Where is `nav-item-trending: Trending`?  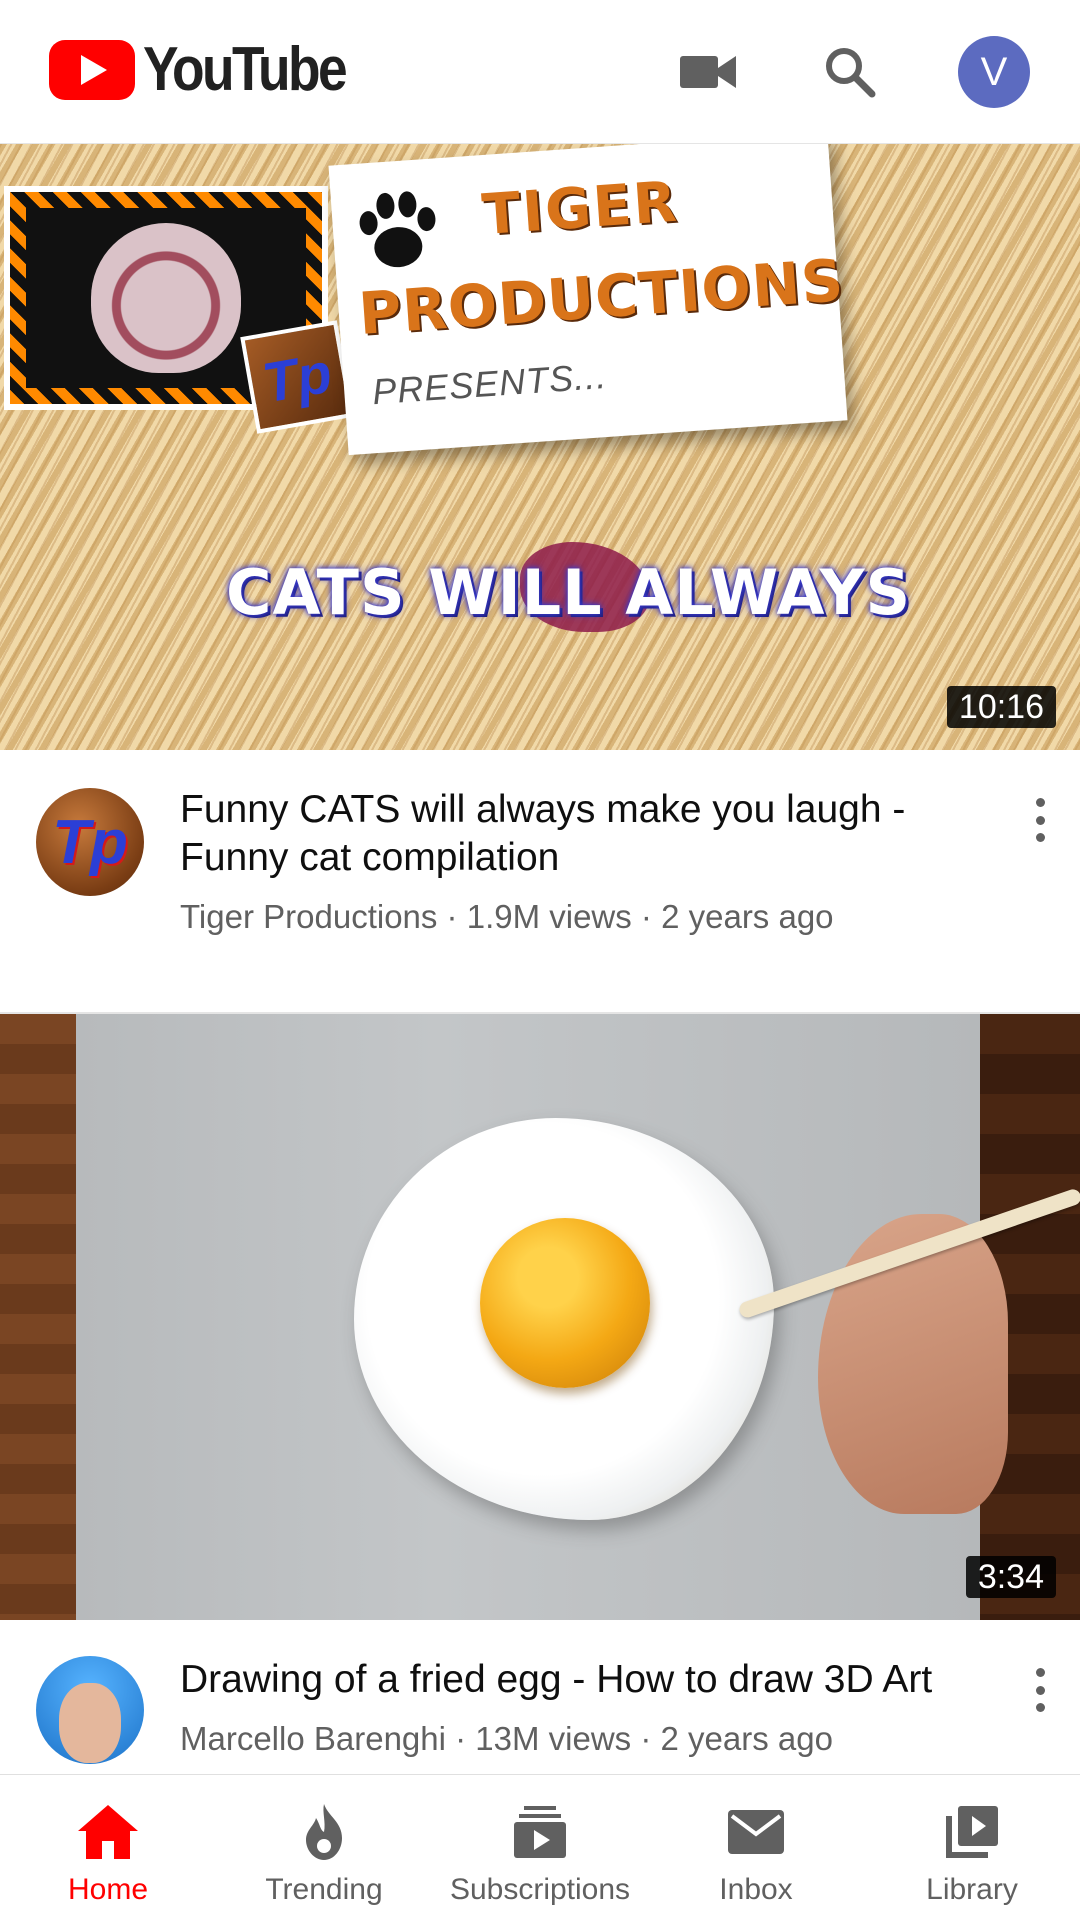
nav-item-trending: Trending is located at coordinates (324, 1847).